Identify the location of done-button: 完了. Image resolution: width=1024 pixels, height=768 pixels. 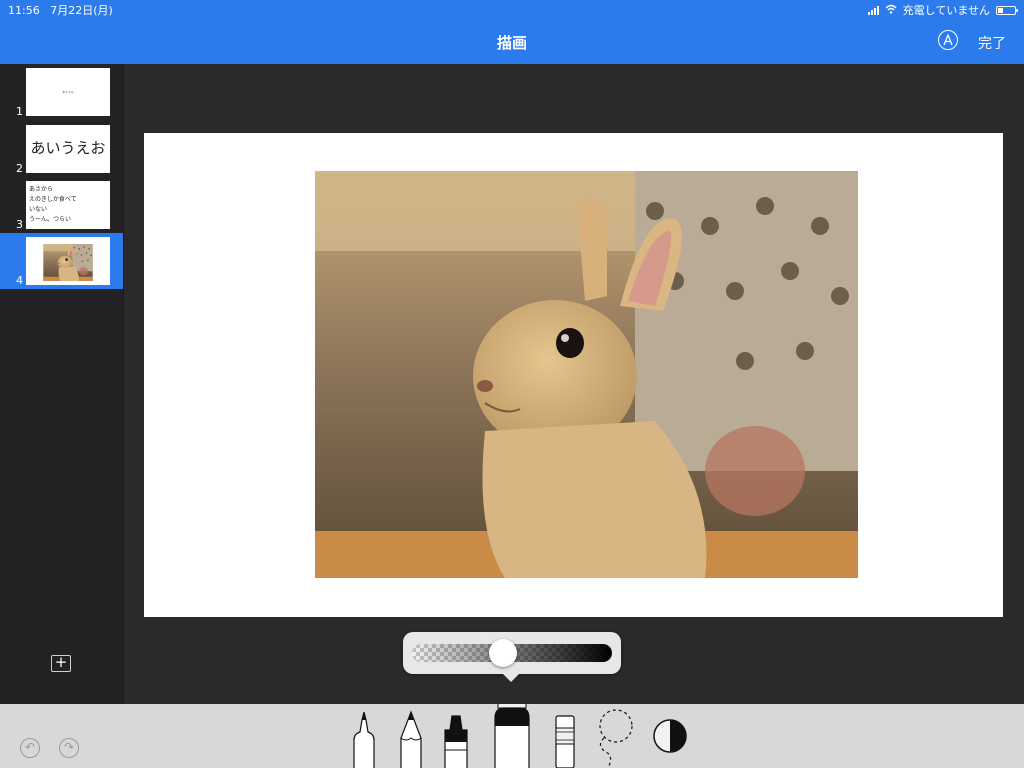
(992, 43).